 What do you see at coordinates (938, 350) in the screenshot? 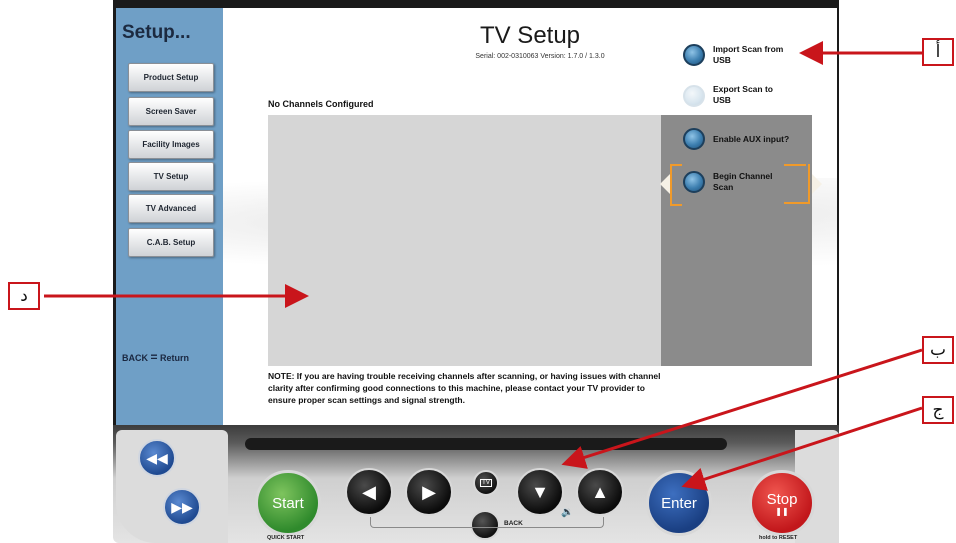
I see `annotation-b: ب` at bounding box center [938, 350].